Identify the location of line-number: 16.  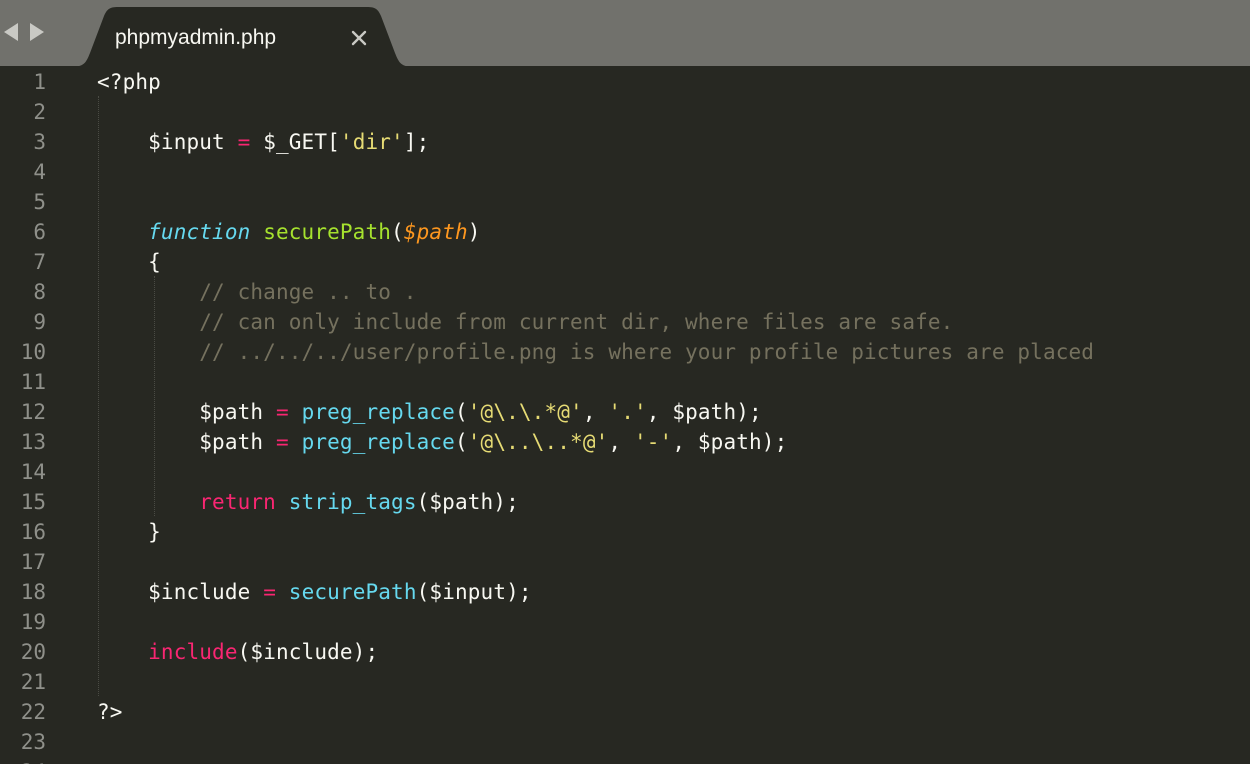
(33, 532).